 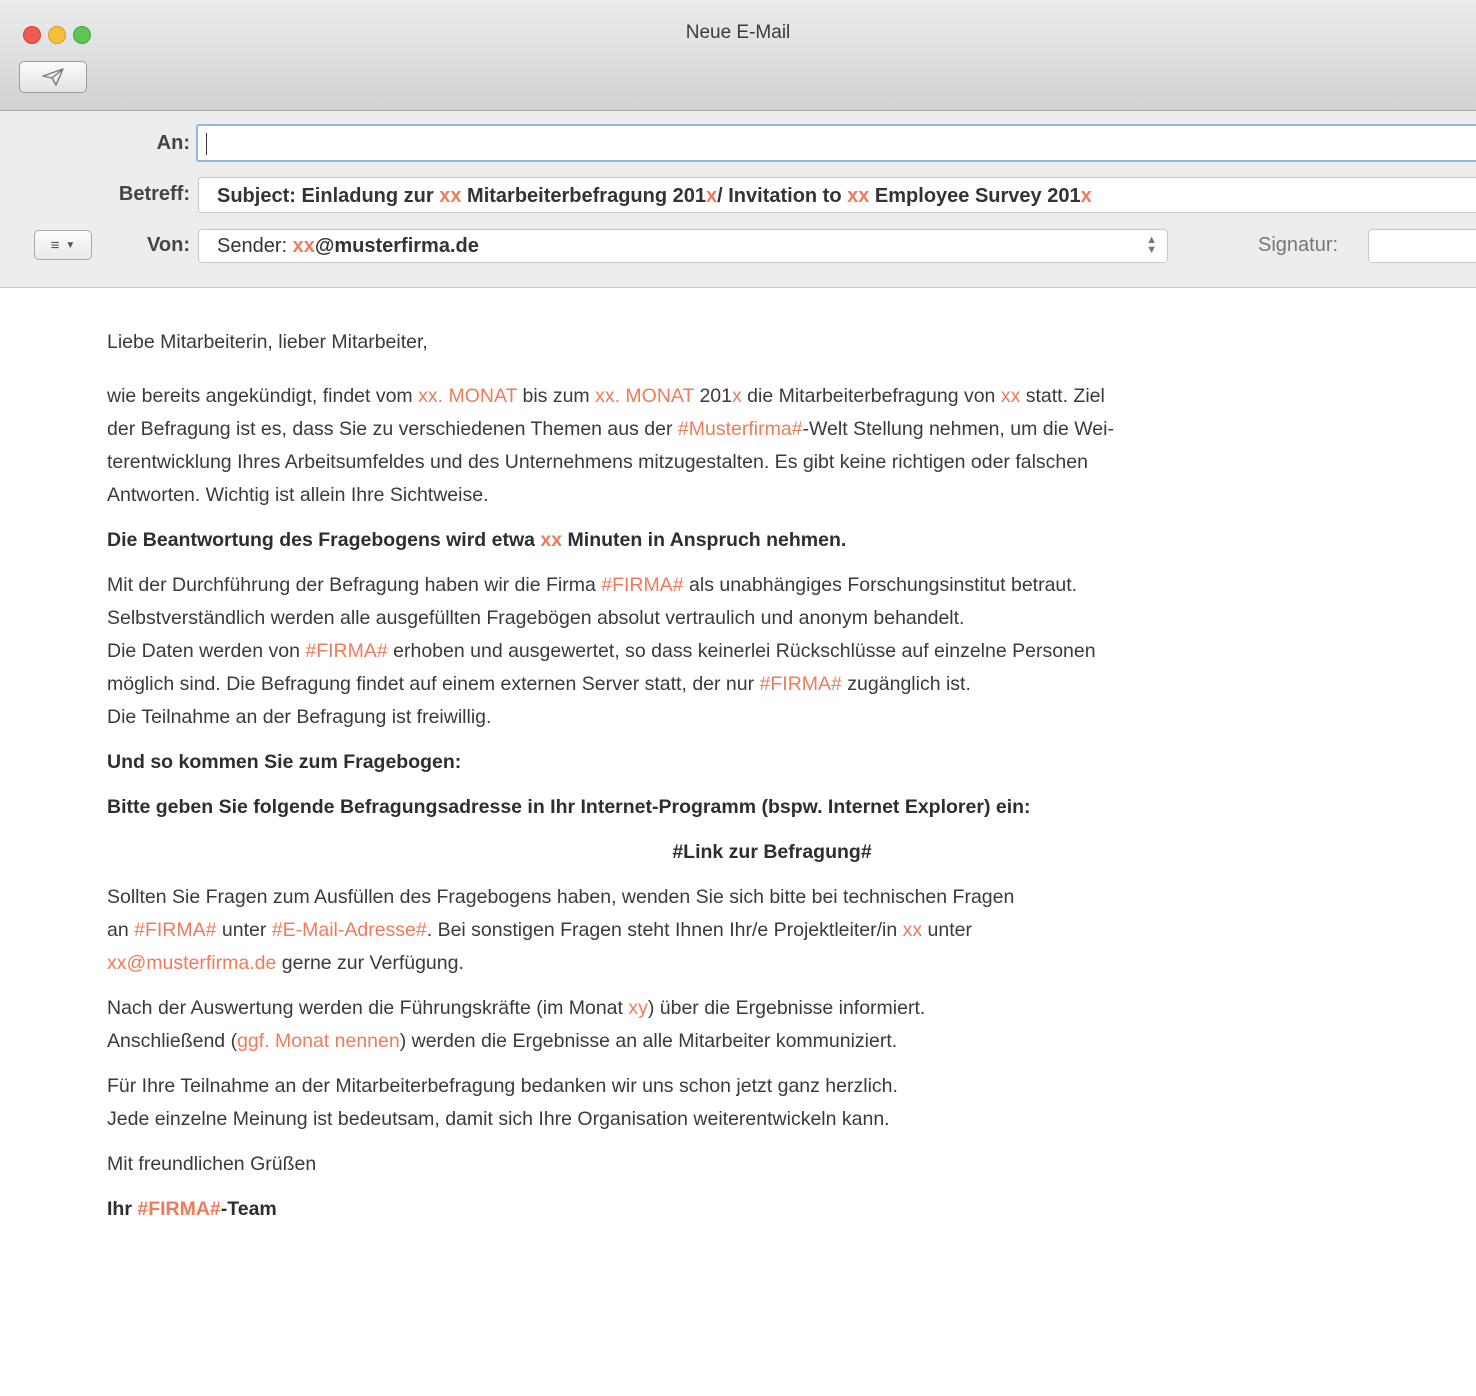 What do you see at coordinates (154, 194) in the screenshot?
I see `subject-label: Betreff:` at bounding box center [154, 194].